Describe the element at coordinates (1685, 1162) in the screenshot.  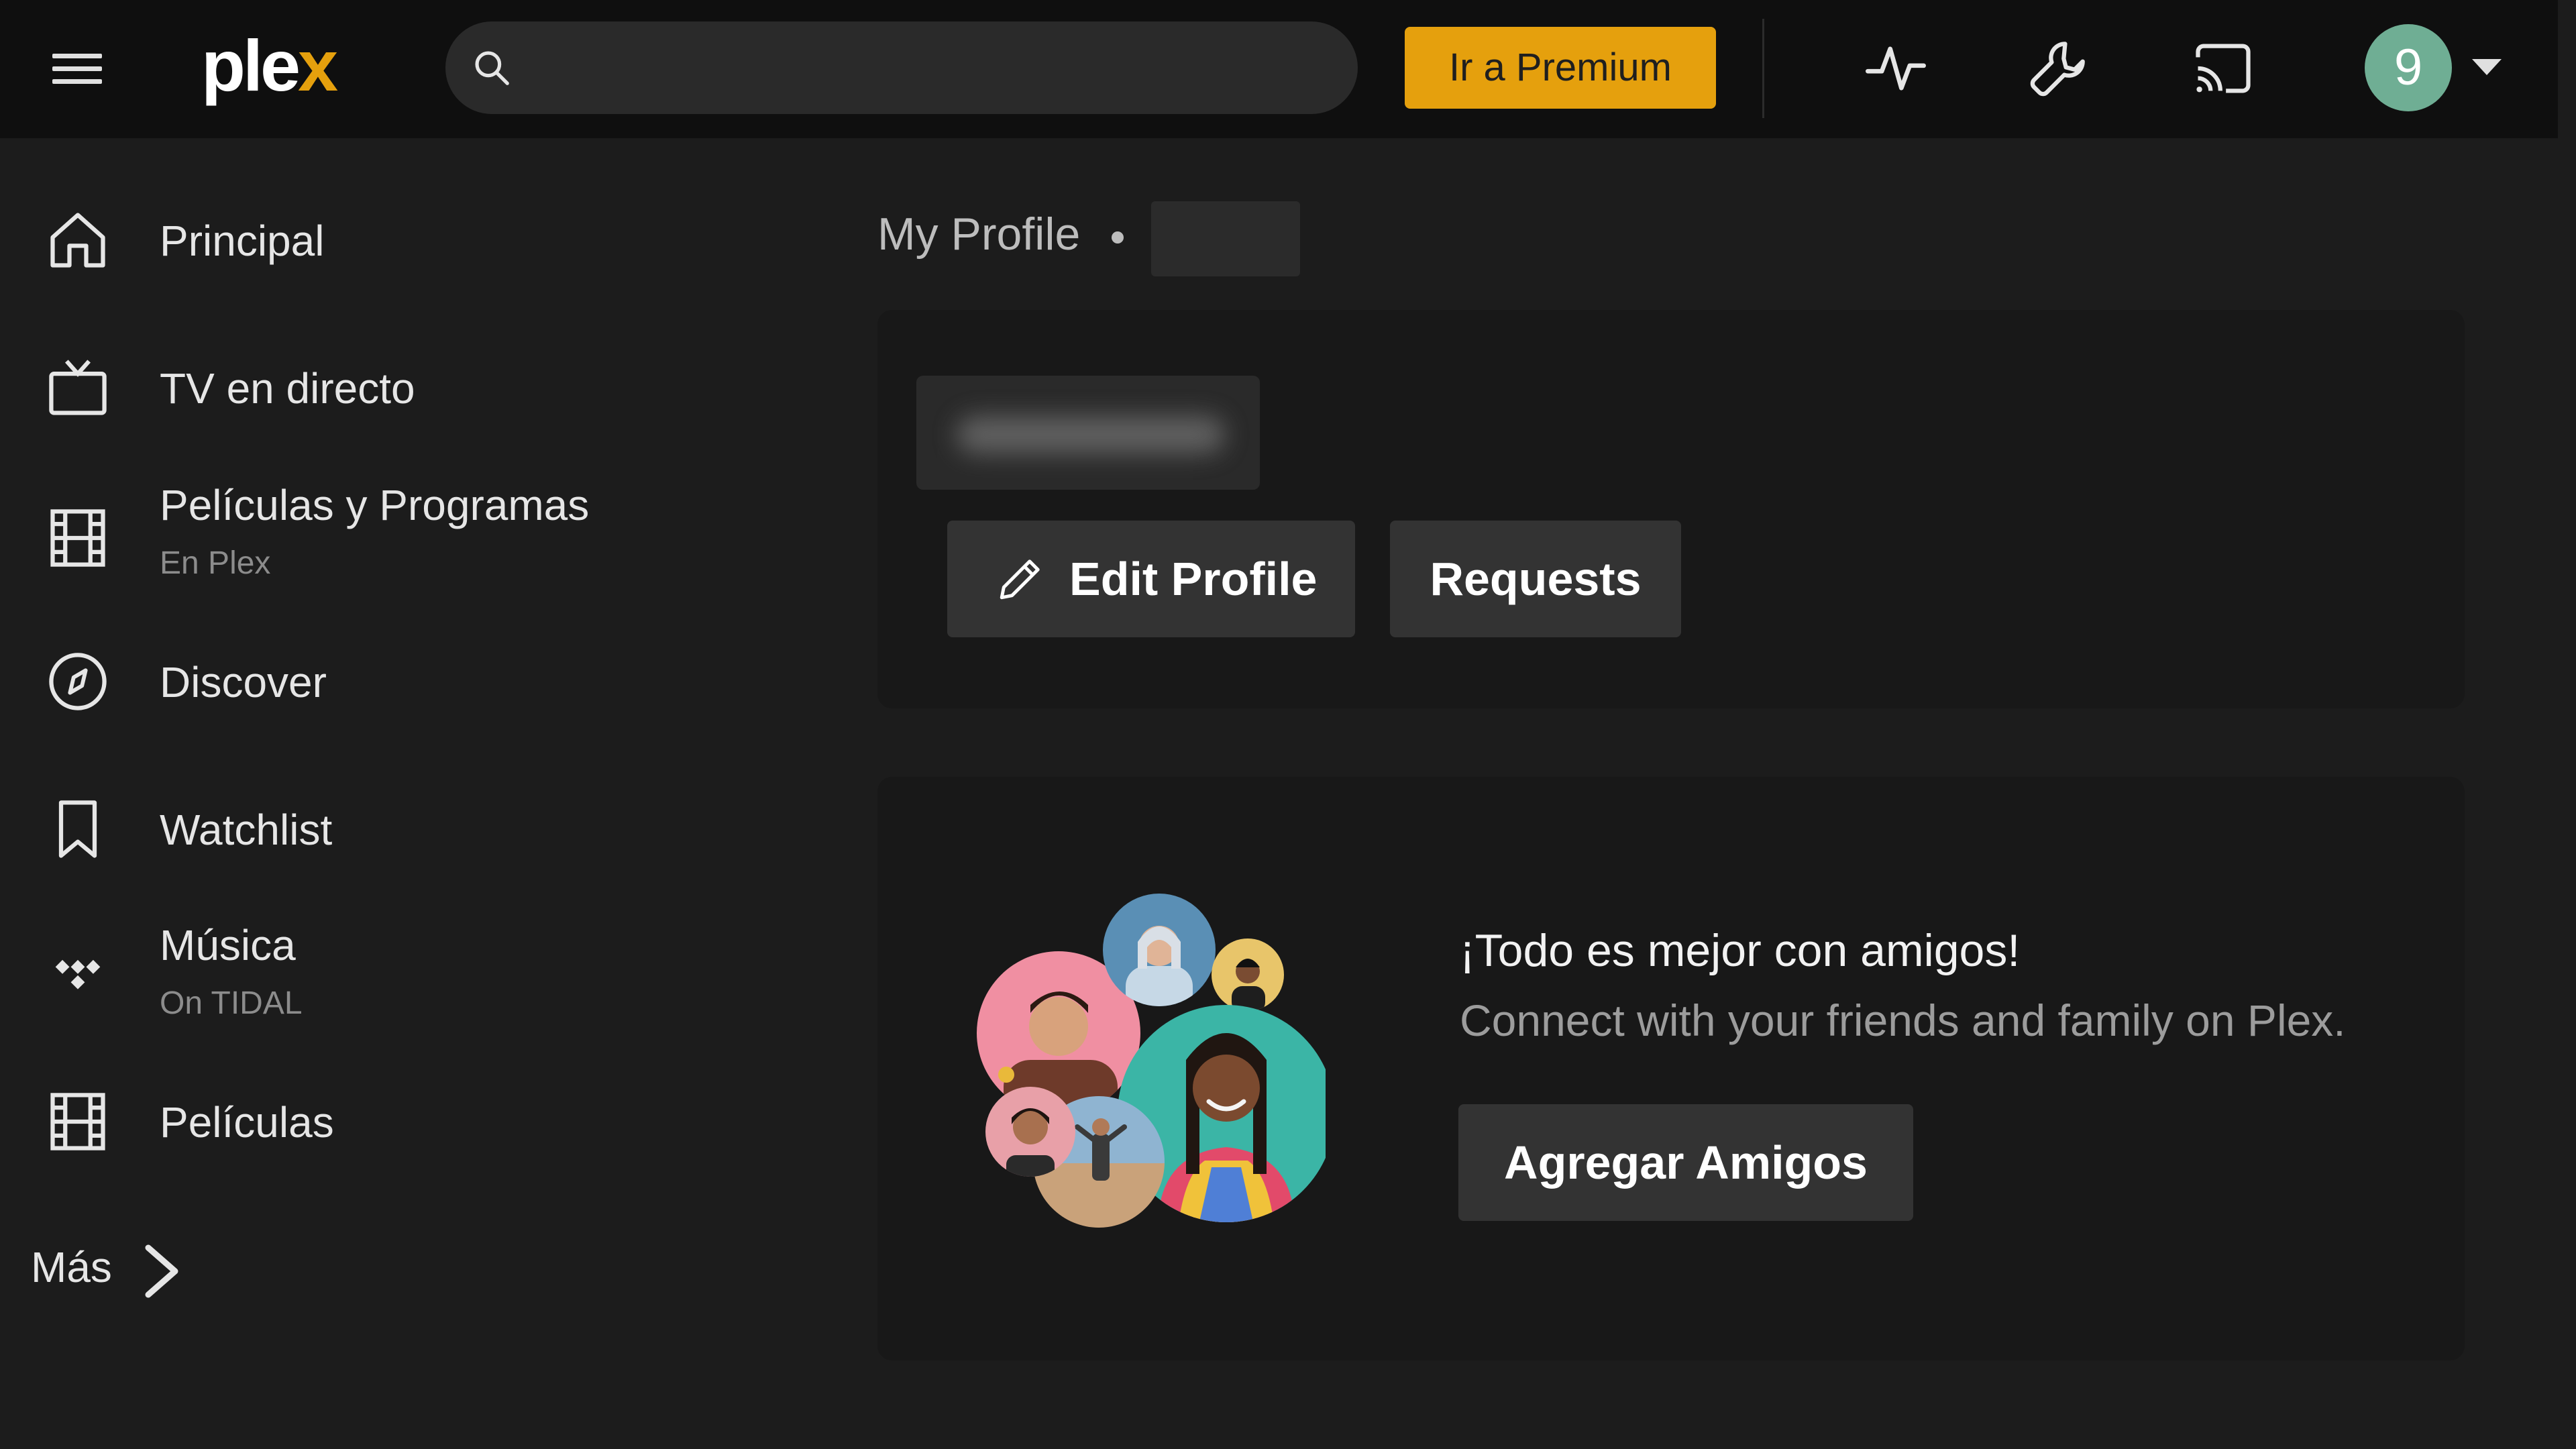
I see `add-friends-button: Agregar Amigos` at that location.